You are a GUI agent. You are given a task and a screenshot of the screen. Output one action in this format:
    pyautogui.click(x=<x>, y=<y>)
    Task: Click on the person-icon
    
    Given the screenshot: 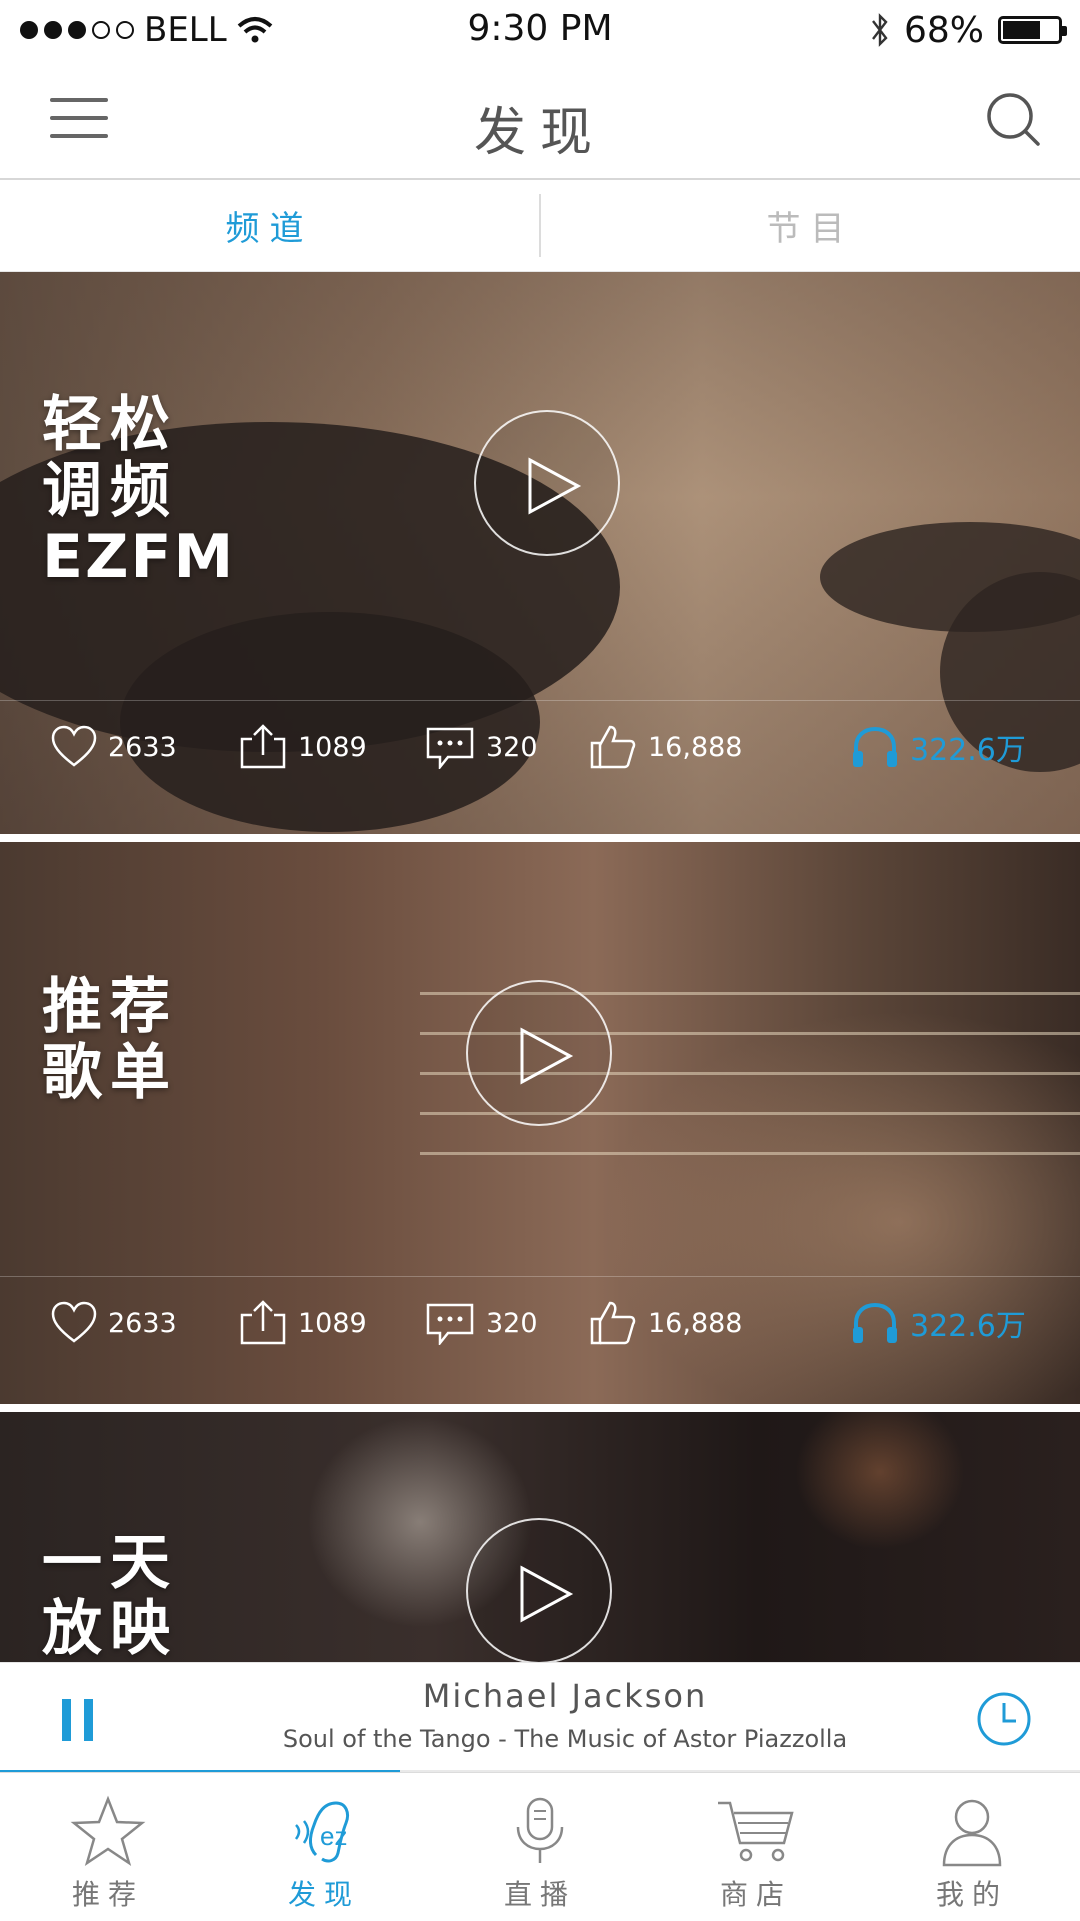 What is the action you would take?
    pyautogui.click(x=972, y=1833)
    